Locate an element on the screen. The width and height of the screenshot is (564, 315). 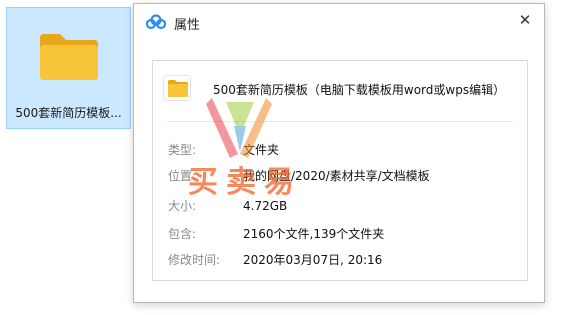
size-row: 大小: 4.72GB is located at coordinates (227, 205).